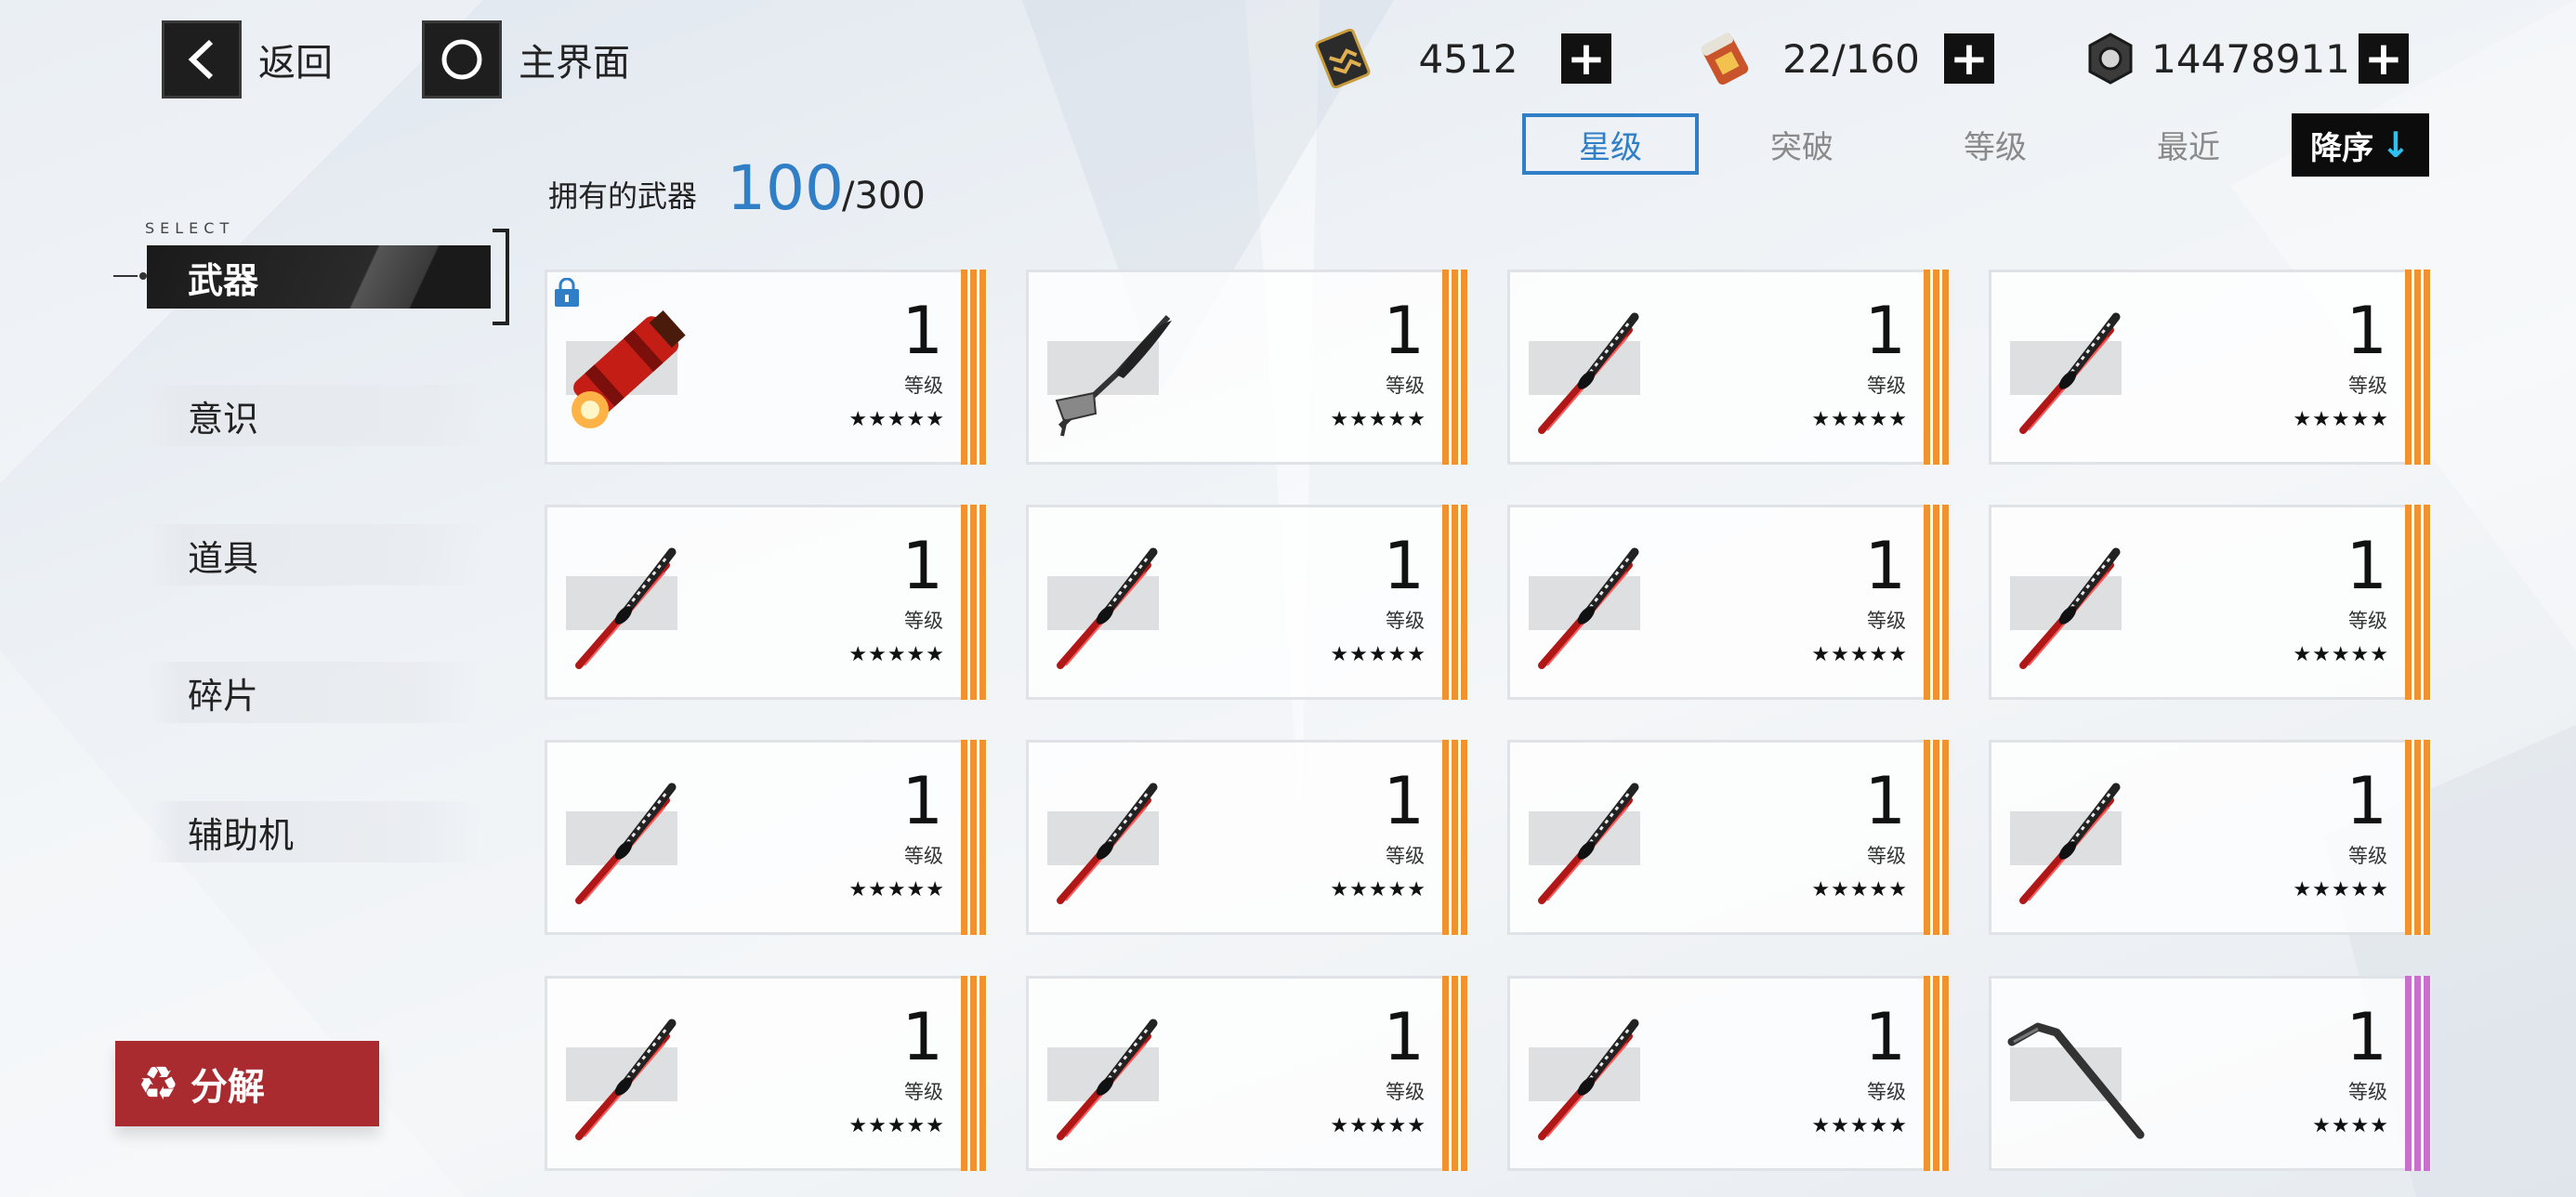  I want to click on resource-ticket: 4512 +, so click(1460, 58).